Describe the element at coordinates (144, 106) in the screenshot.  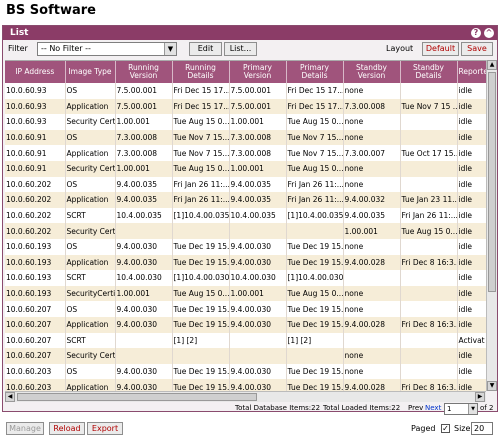
I see `table-cell: 7.5.00.001` at that location.